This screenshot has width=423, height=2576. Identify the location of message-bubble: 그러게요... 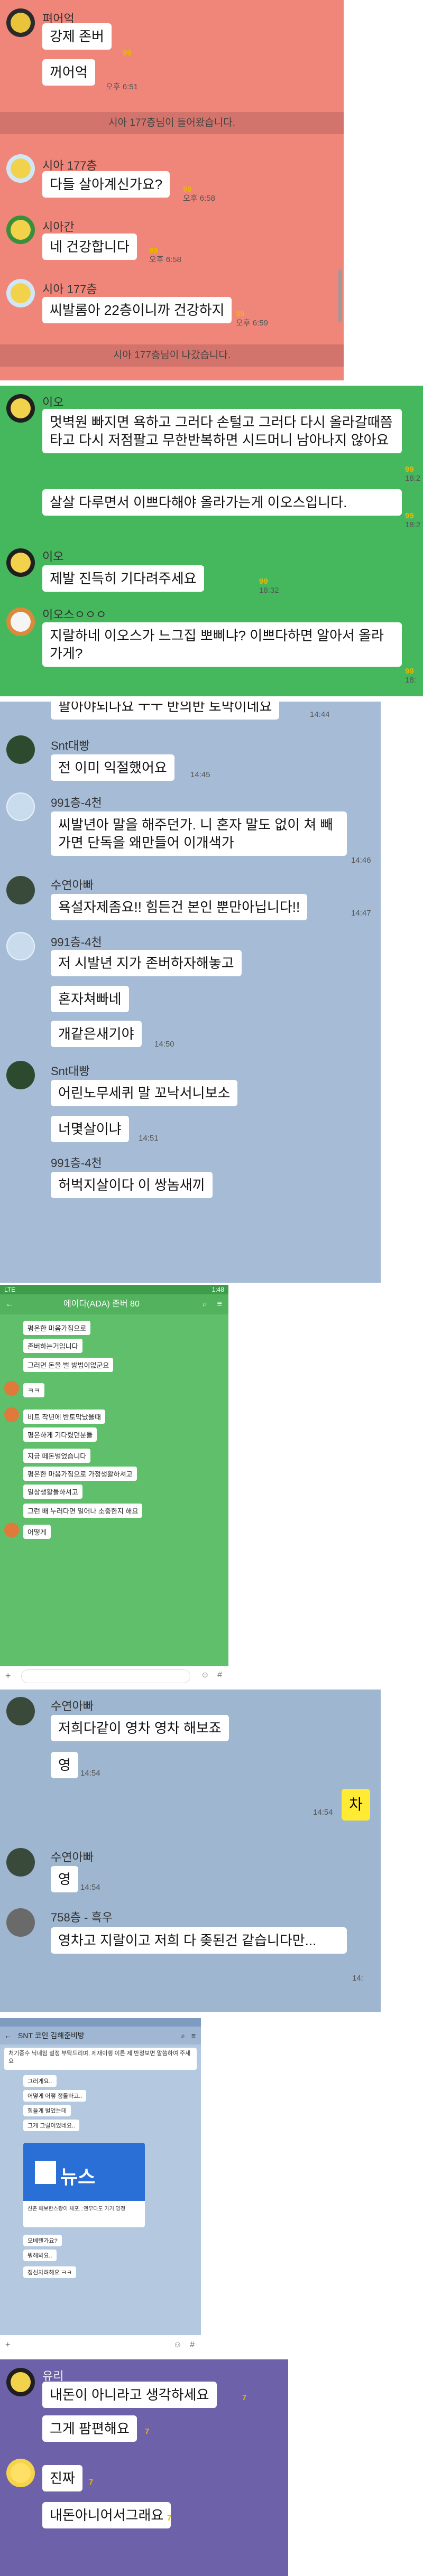
(40, 2081).